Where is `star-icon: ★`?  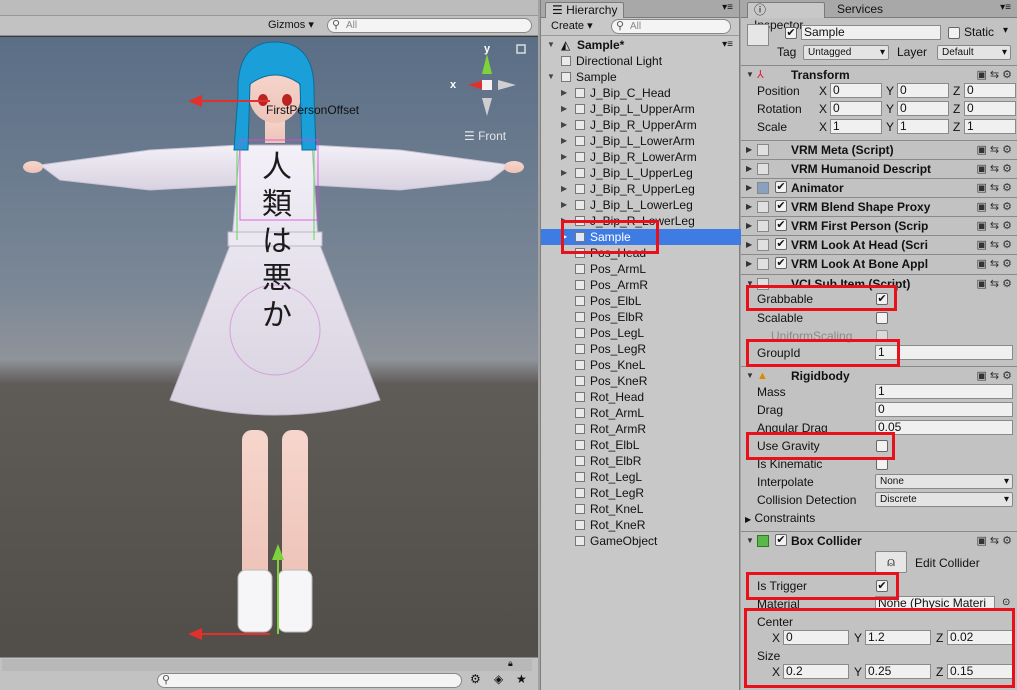 star-icon: ★ is located at coordinates (521, 679).